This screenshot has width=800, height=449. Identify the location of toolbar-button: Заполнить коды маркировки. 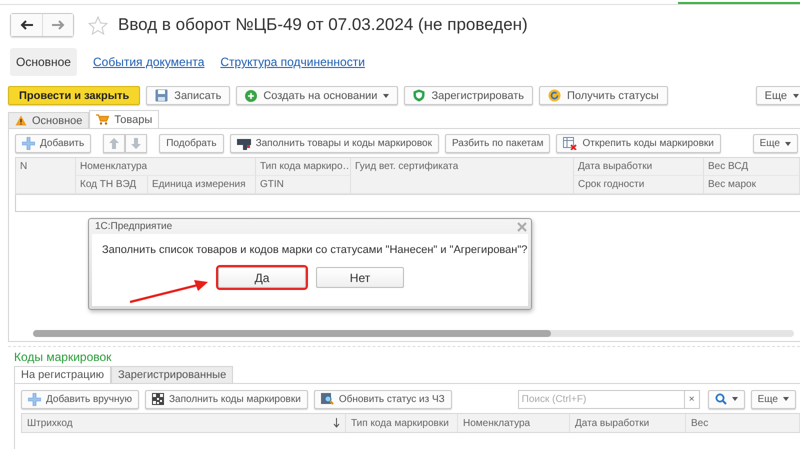
(226, 399).